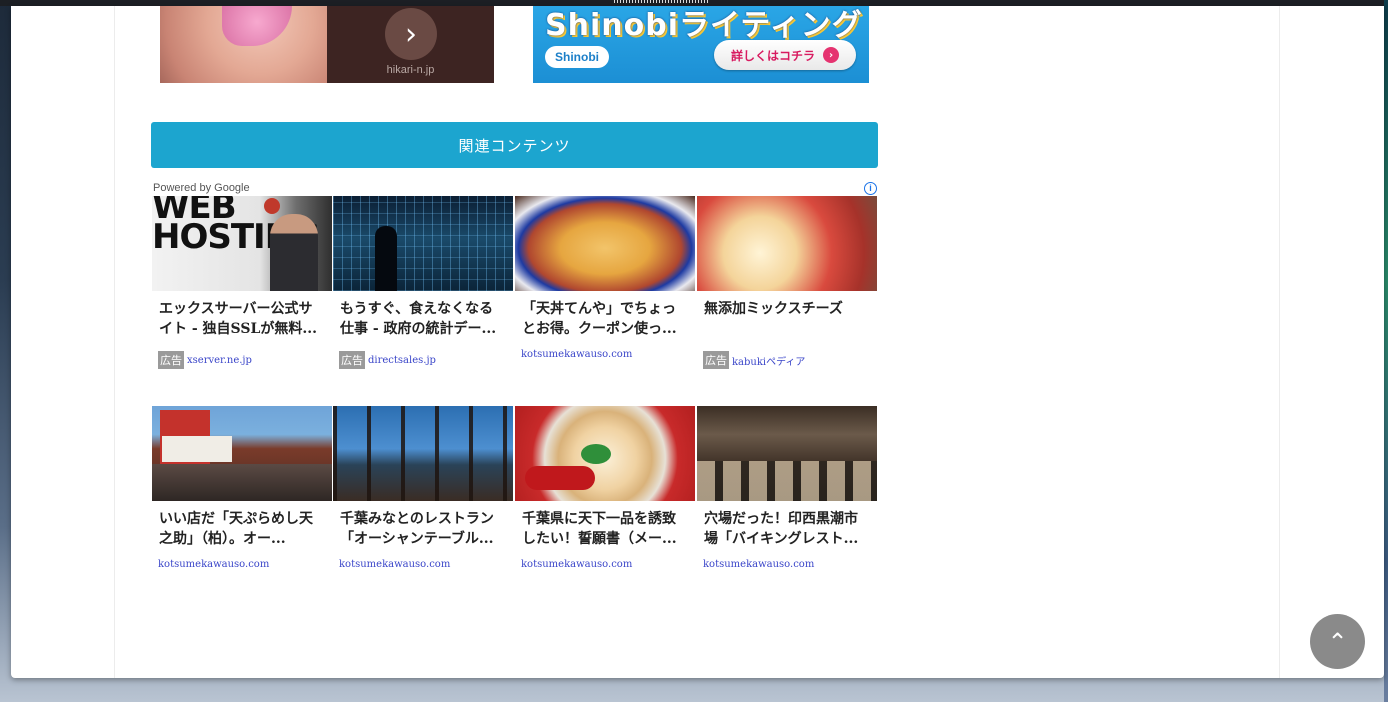 This screenshot has height=702, width=1388. Describe the element at coordinates (772, 55) in the screenshot. I see `ad-cta-label: 詳しくはコチラ` at that location.